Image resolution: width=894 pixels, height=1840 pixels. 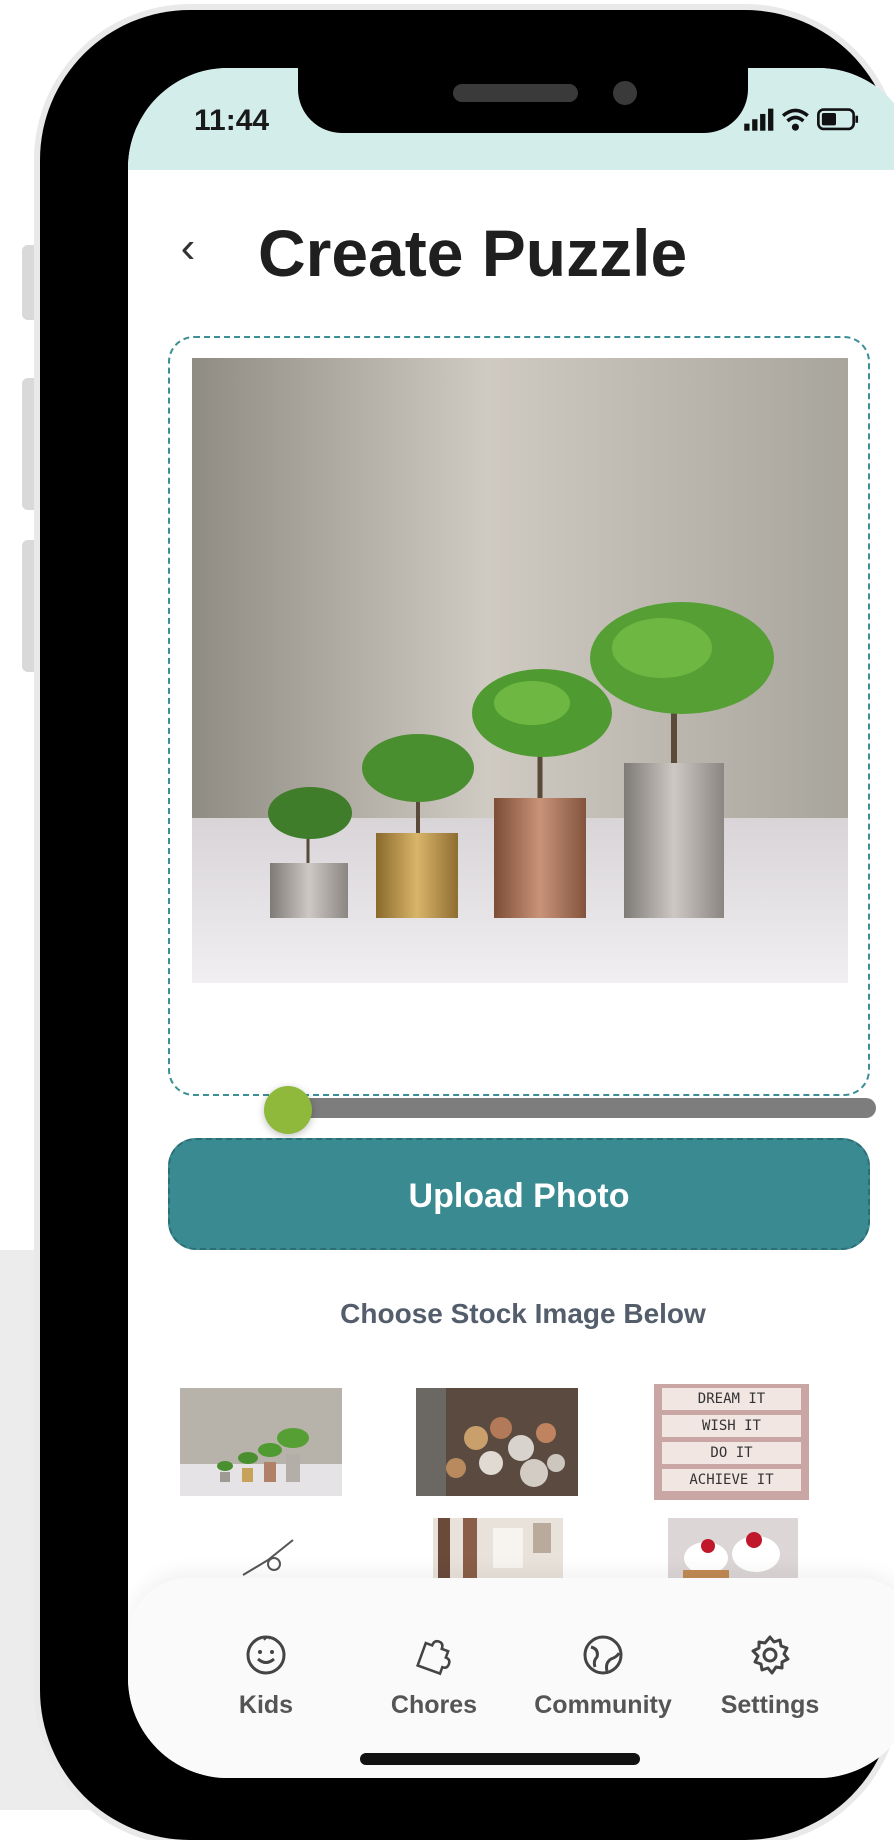 What do you see at coordinates (288, 1110) in the screenshot?
I see `zoom-slider-thumb` at bounding box center [288, 1110].